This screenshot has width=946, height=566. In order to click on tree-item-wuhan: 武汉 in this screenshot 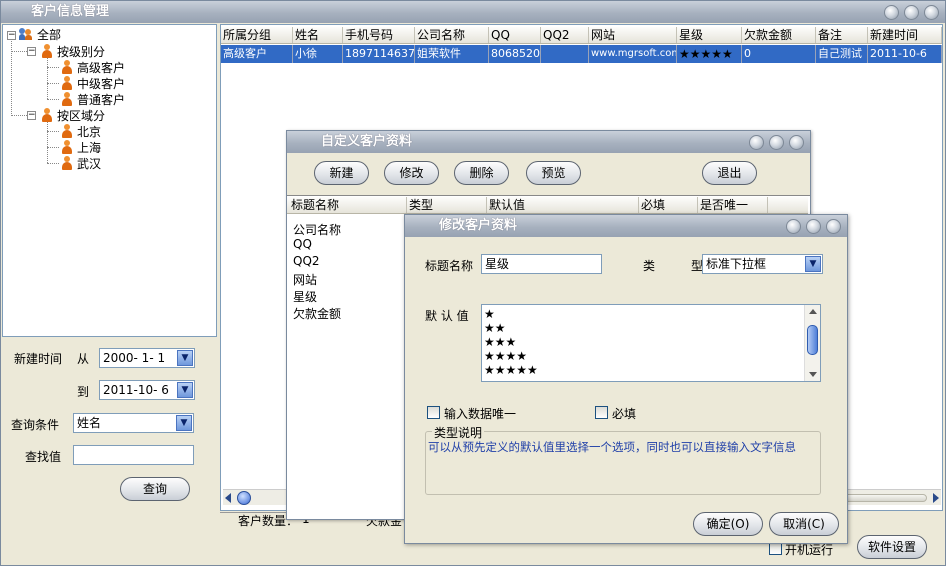, I will do `click(81, 164)`.